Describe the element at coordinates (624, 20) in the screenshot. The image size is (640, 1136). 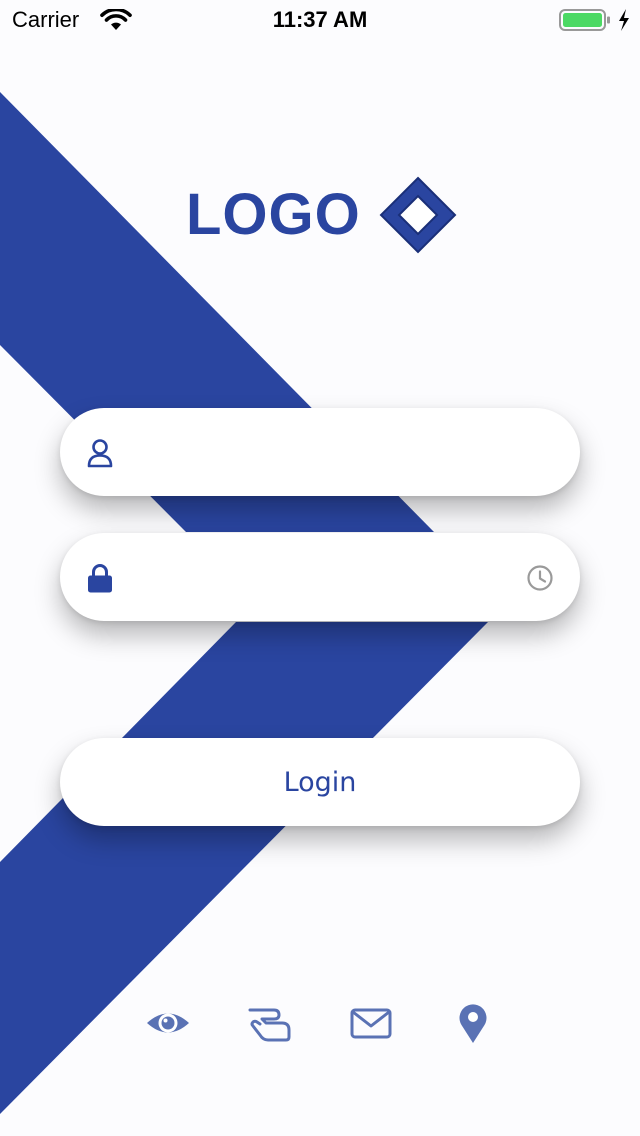
I see `charging-bolt-icon` at that location.